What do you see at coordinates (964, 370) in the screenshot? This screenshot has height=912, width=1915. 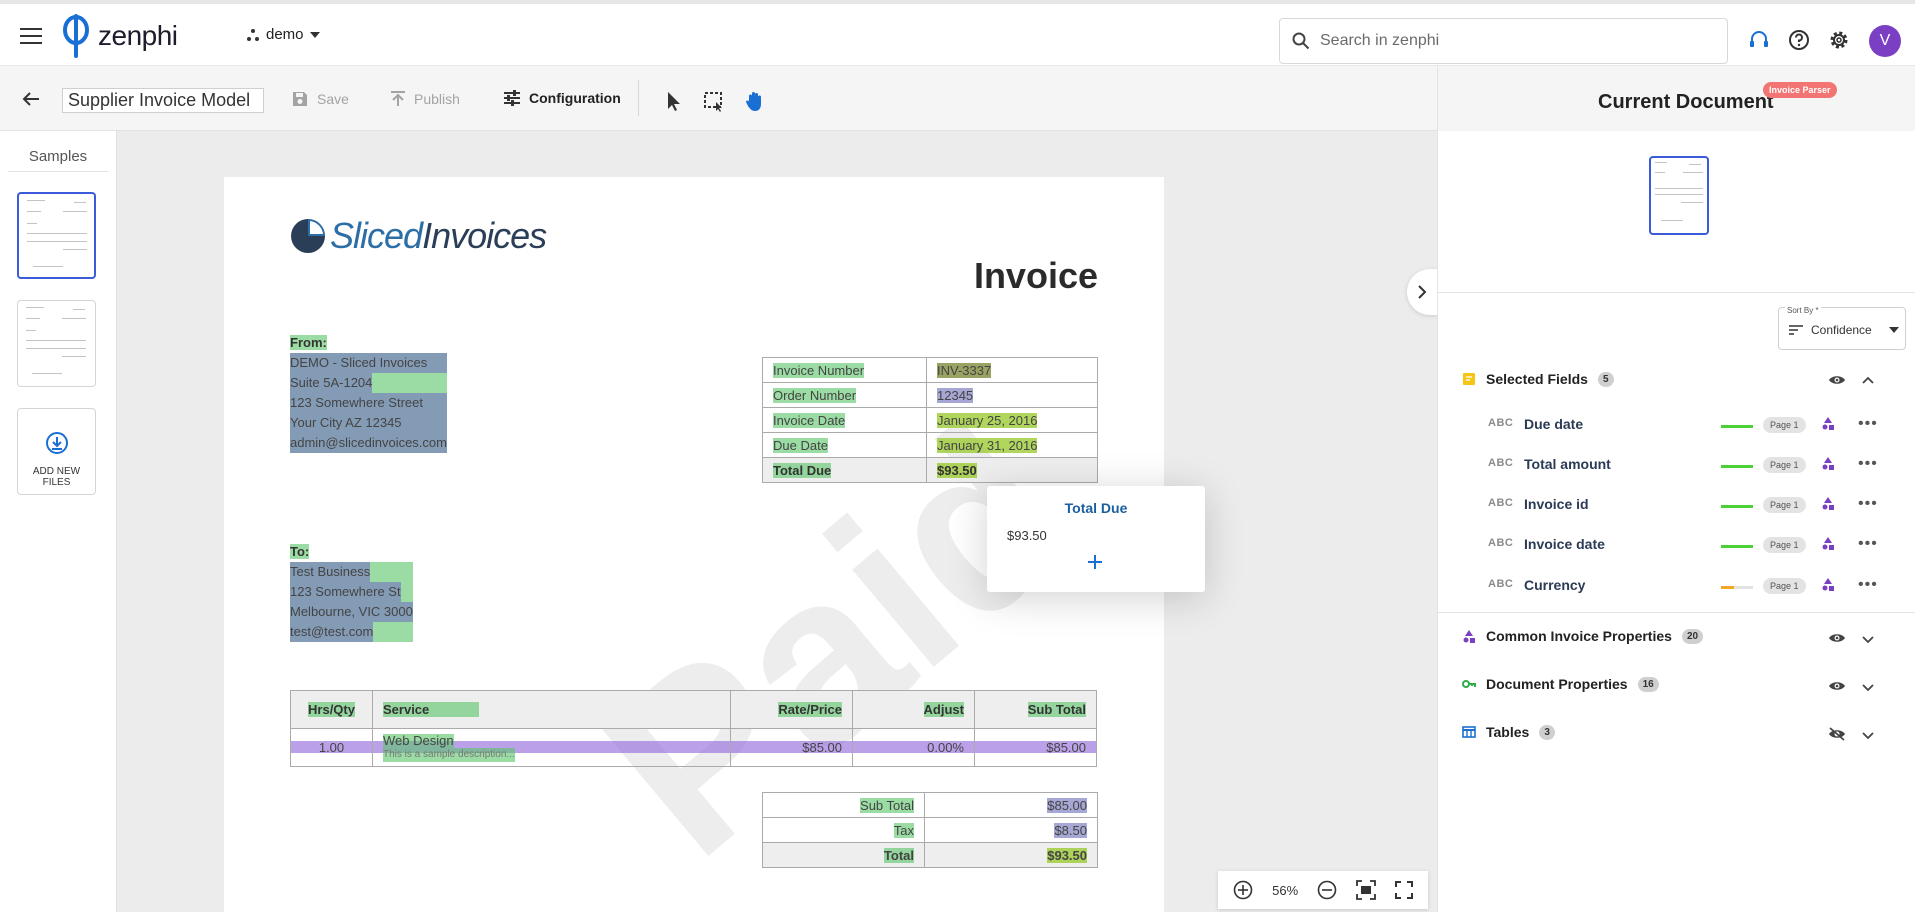 I see `info-value: INV-3337` at bounding box center [964, 370].